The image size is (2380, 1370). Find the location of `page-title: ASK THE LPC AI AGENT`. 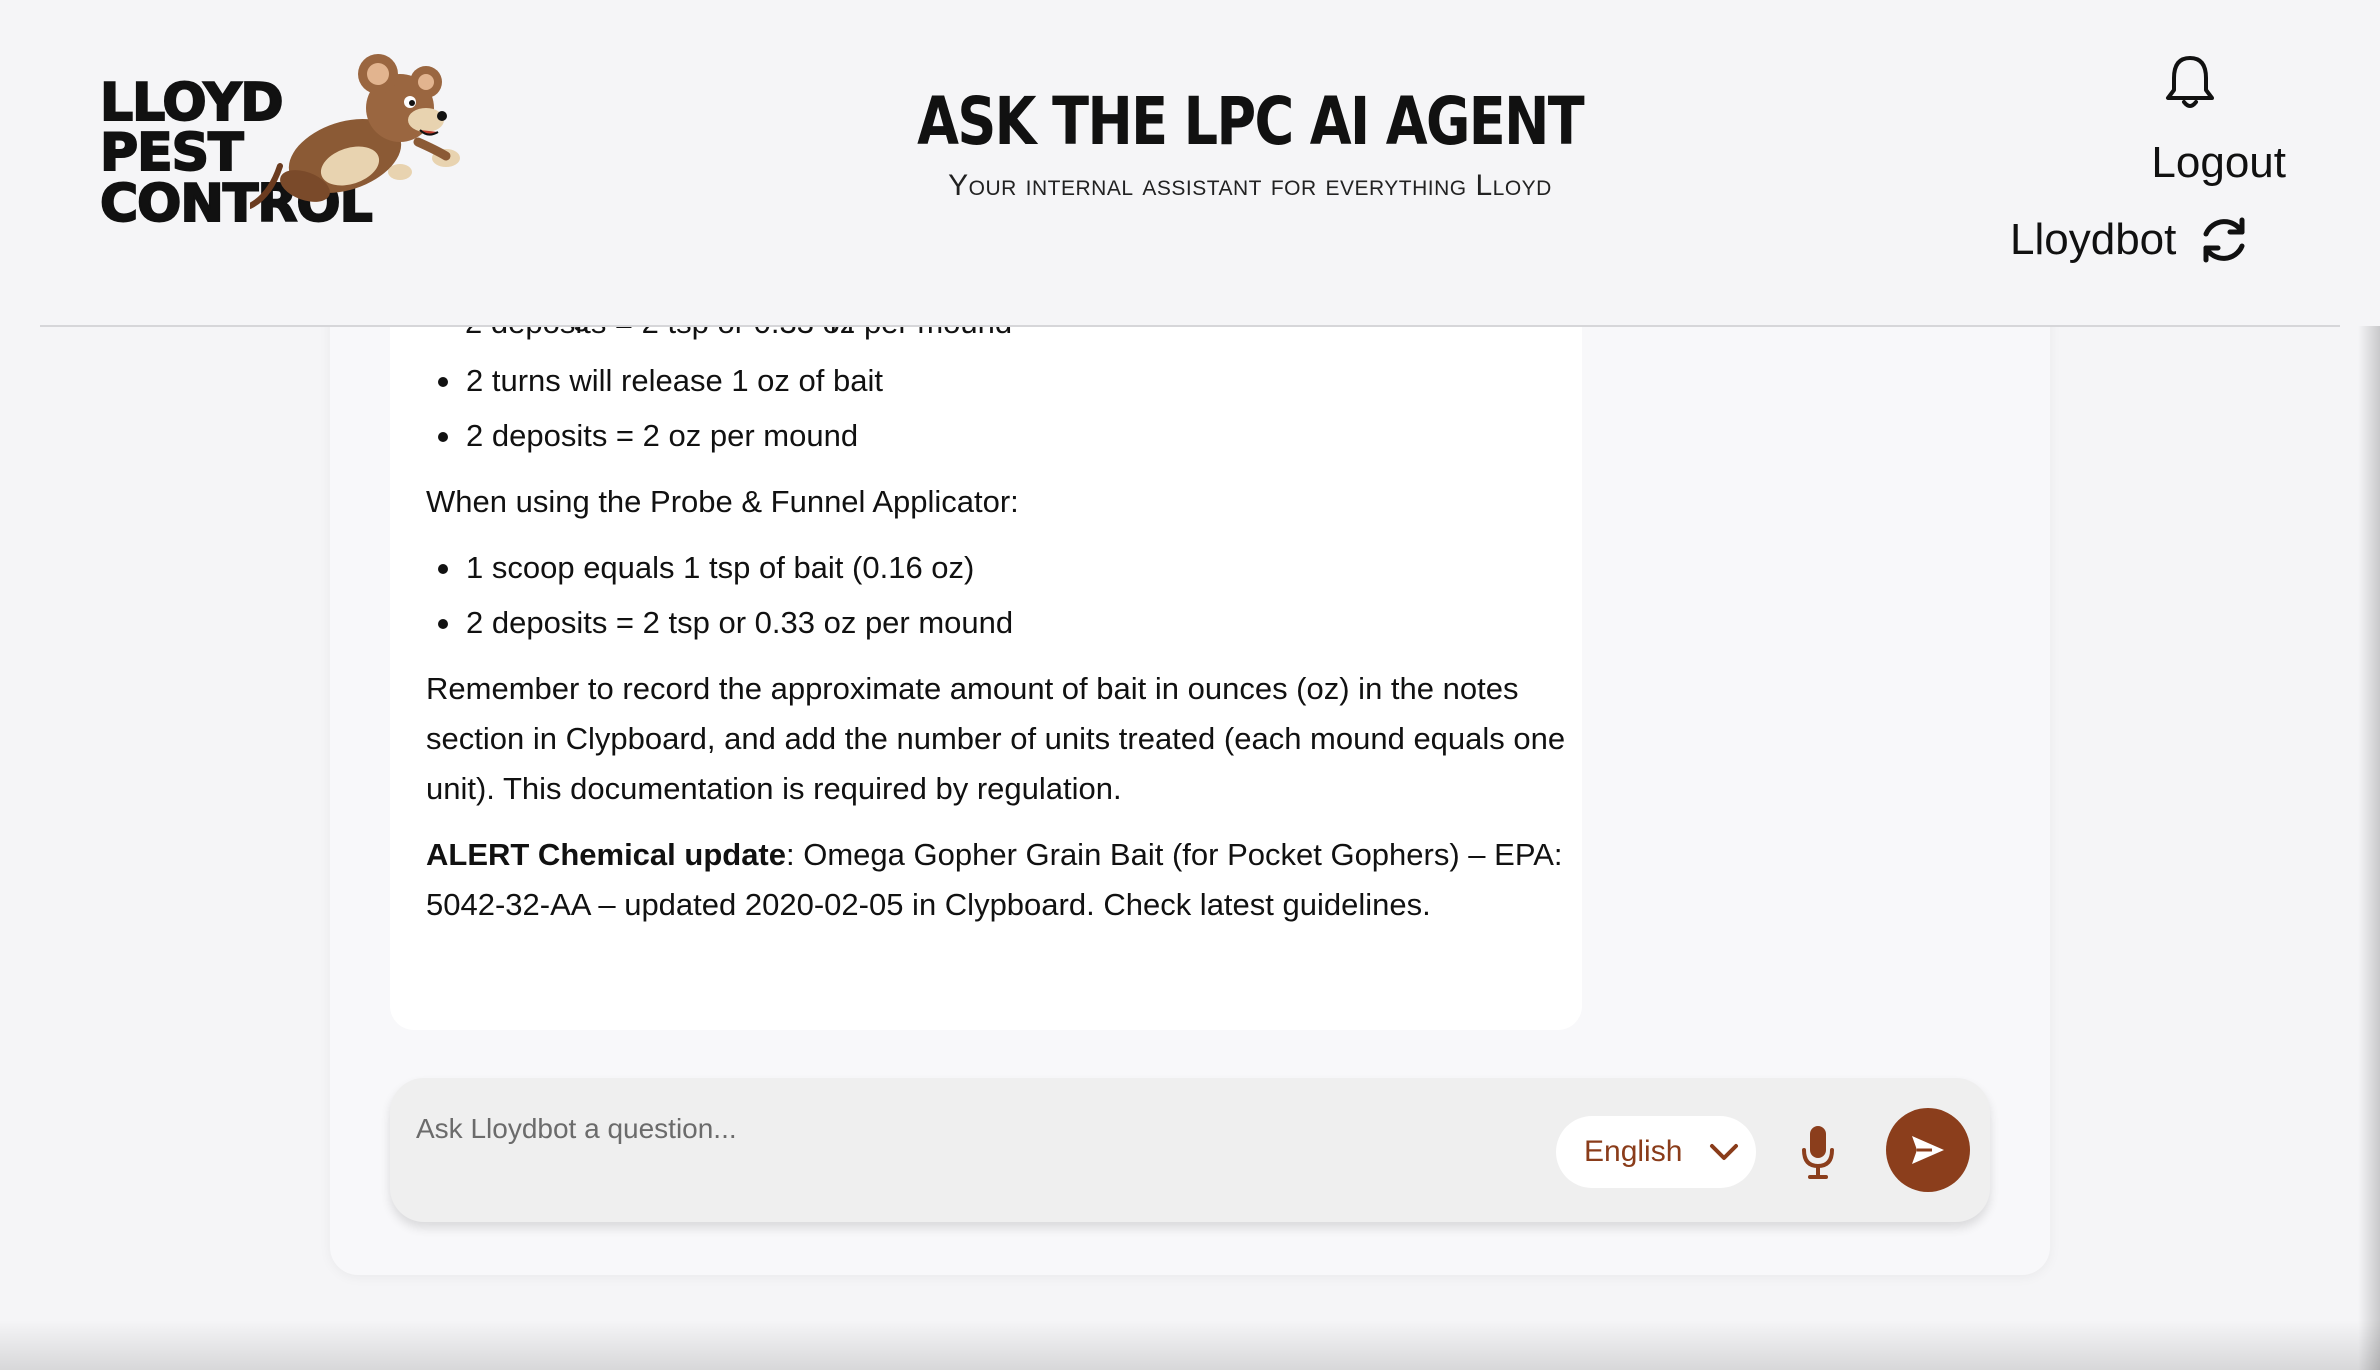

page-title: ASK THE LPC AI AGENT is located at coordinates (1251, 121).